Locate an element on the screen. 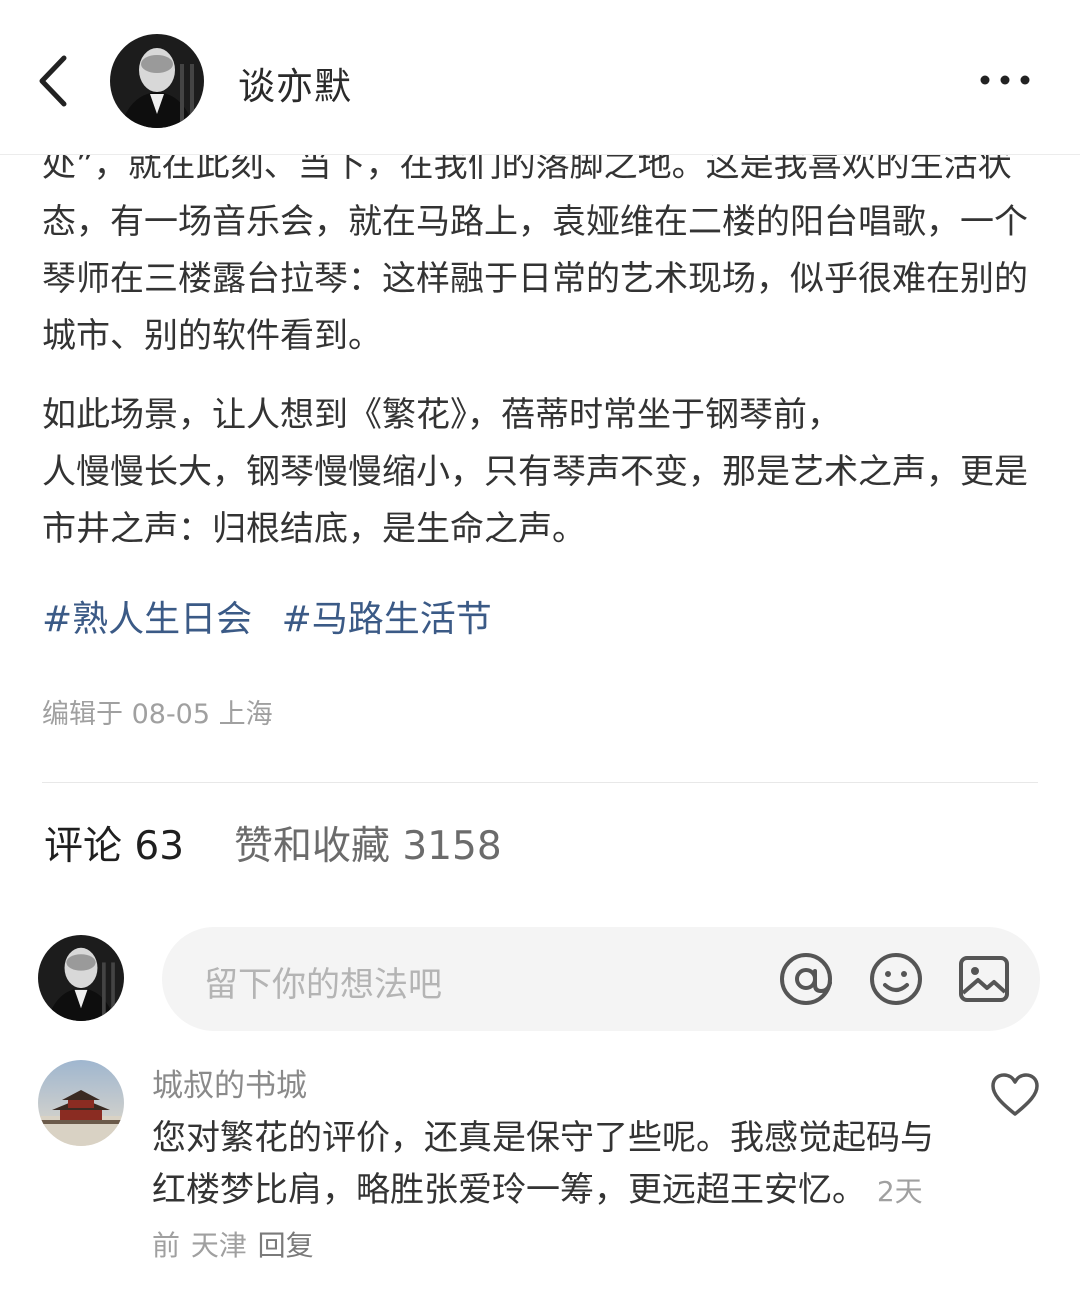 Image resolution: width=1080 pixels, height=1289 pixels. divider is located at coordinates (540, 782).